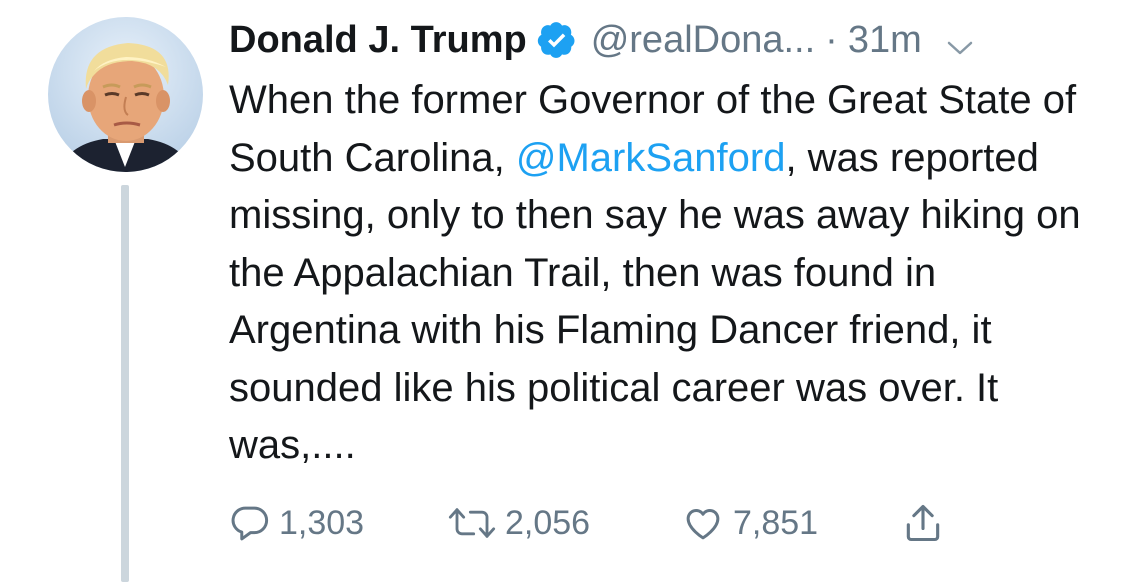 The width and height of the screenshot is (1125, 582). What do you see at coordinates (776, 522) in the screenshot?
I see `like-count: 7,851` at bounding box center [776, 522].